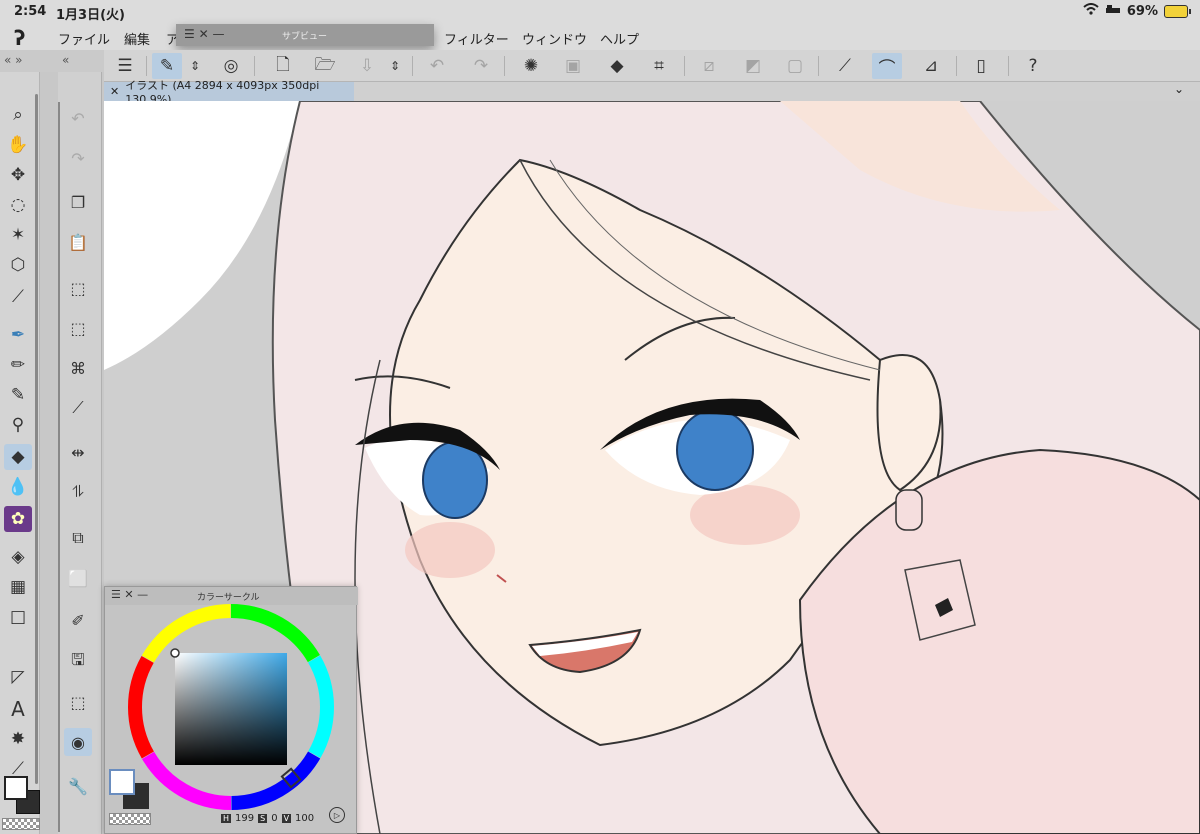 The image size is (1200, 834). What do you see at coordinates (18, 145) in the screenshot?
I see `hand-icon: ✋` at bounding box center [18, 145].